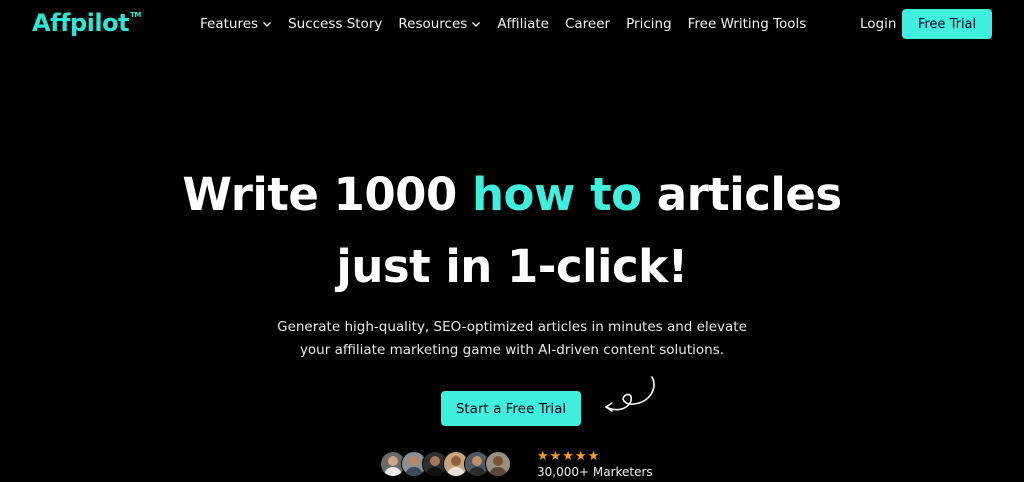 This screenshot has width=1024, height=482. I want to click on menu-item-label: Features, so click(229, 24).